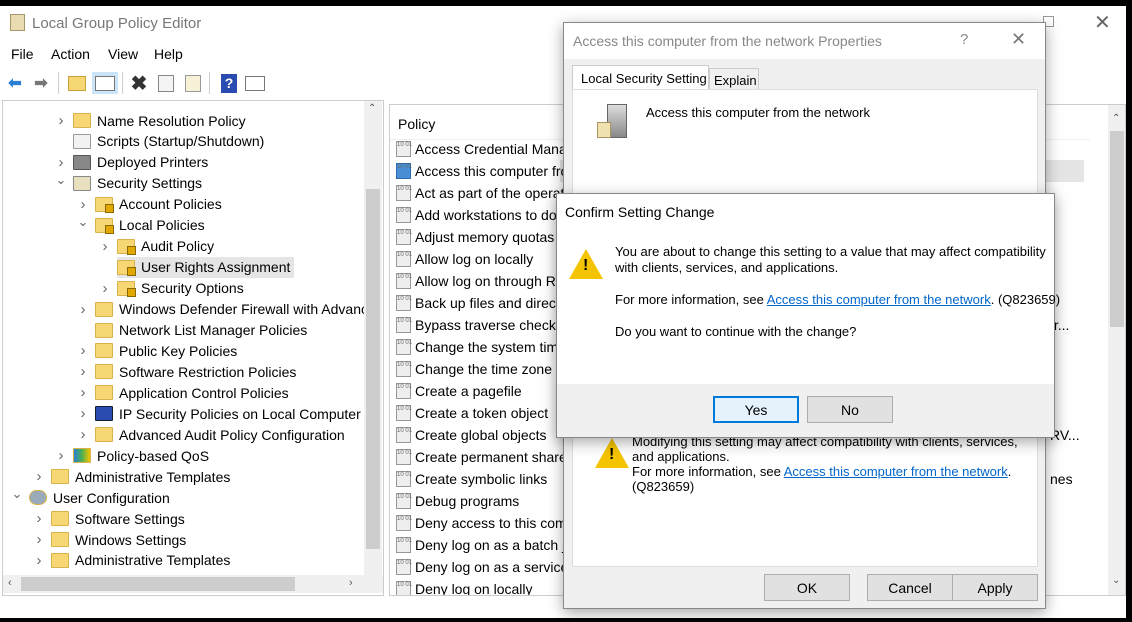 This screenshot has width=1132, height=622. Describe the element at coordinates (485, 457) in the screenshot. I see `policy-row: 10 01 Create permanent shared` at that location.